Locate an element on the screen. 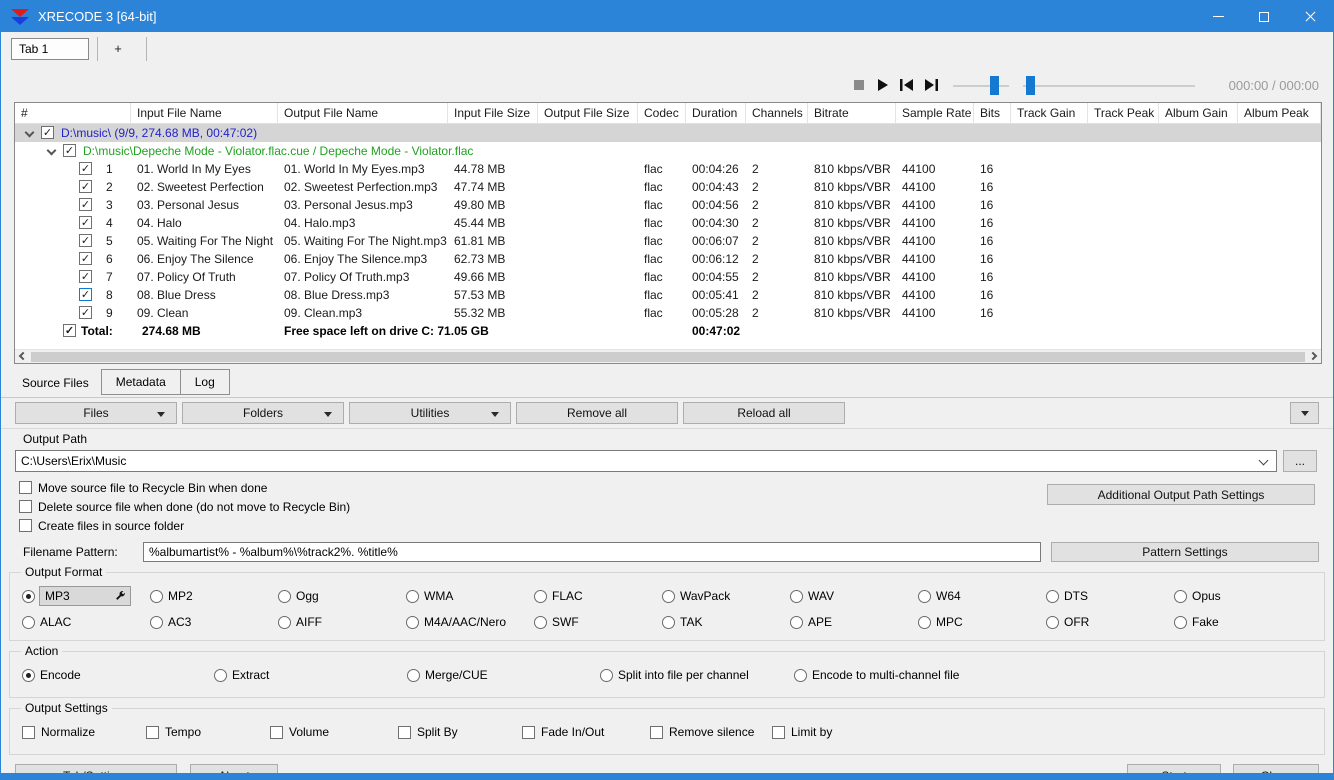  utilities-dropdown-button: Utilities is located at coordinates (430, 413).